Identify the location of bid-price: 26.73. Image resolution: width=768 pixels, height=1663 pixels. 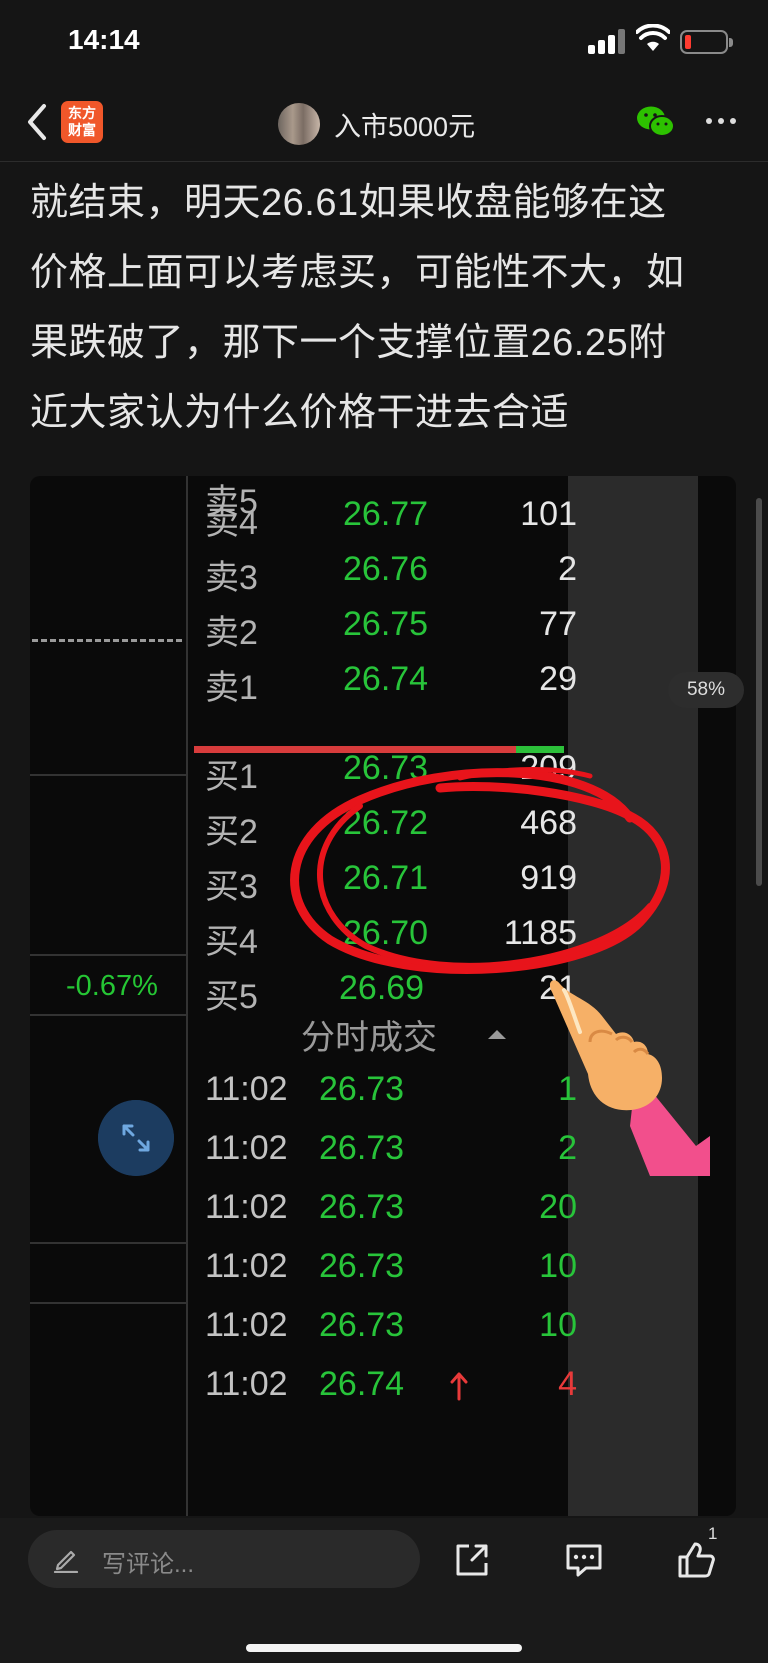
(386, 768).